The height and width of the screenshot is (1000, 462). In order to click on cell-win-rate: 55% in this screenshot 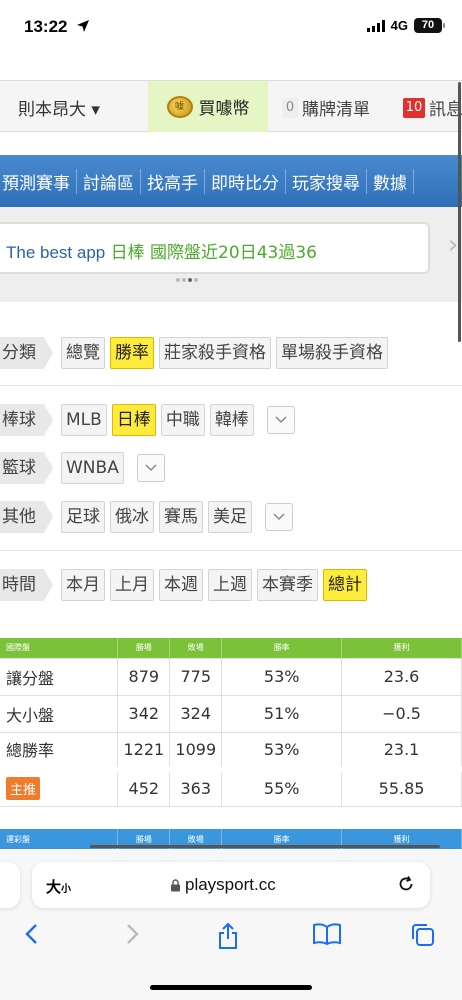, I will do `click(282, 787)`.